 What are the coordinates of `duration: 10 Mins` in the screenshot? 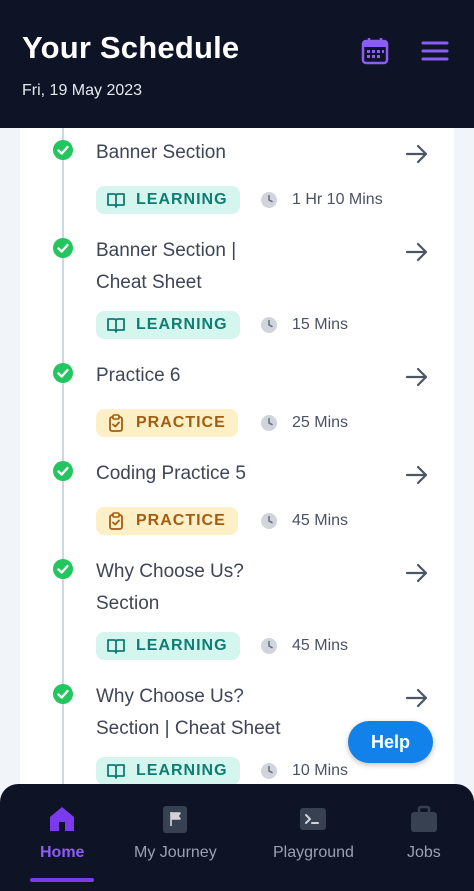 It's located at (304, 771).